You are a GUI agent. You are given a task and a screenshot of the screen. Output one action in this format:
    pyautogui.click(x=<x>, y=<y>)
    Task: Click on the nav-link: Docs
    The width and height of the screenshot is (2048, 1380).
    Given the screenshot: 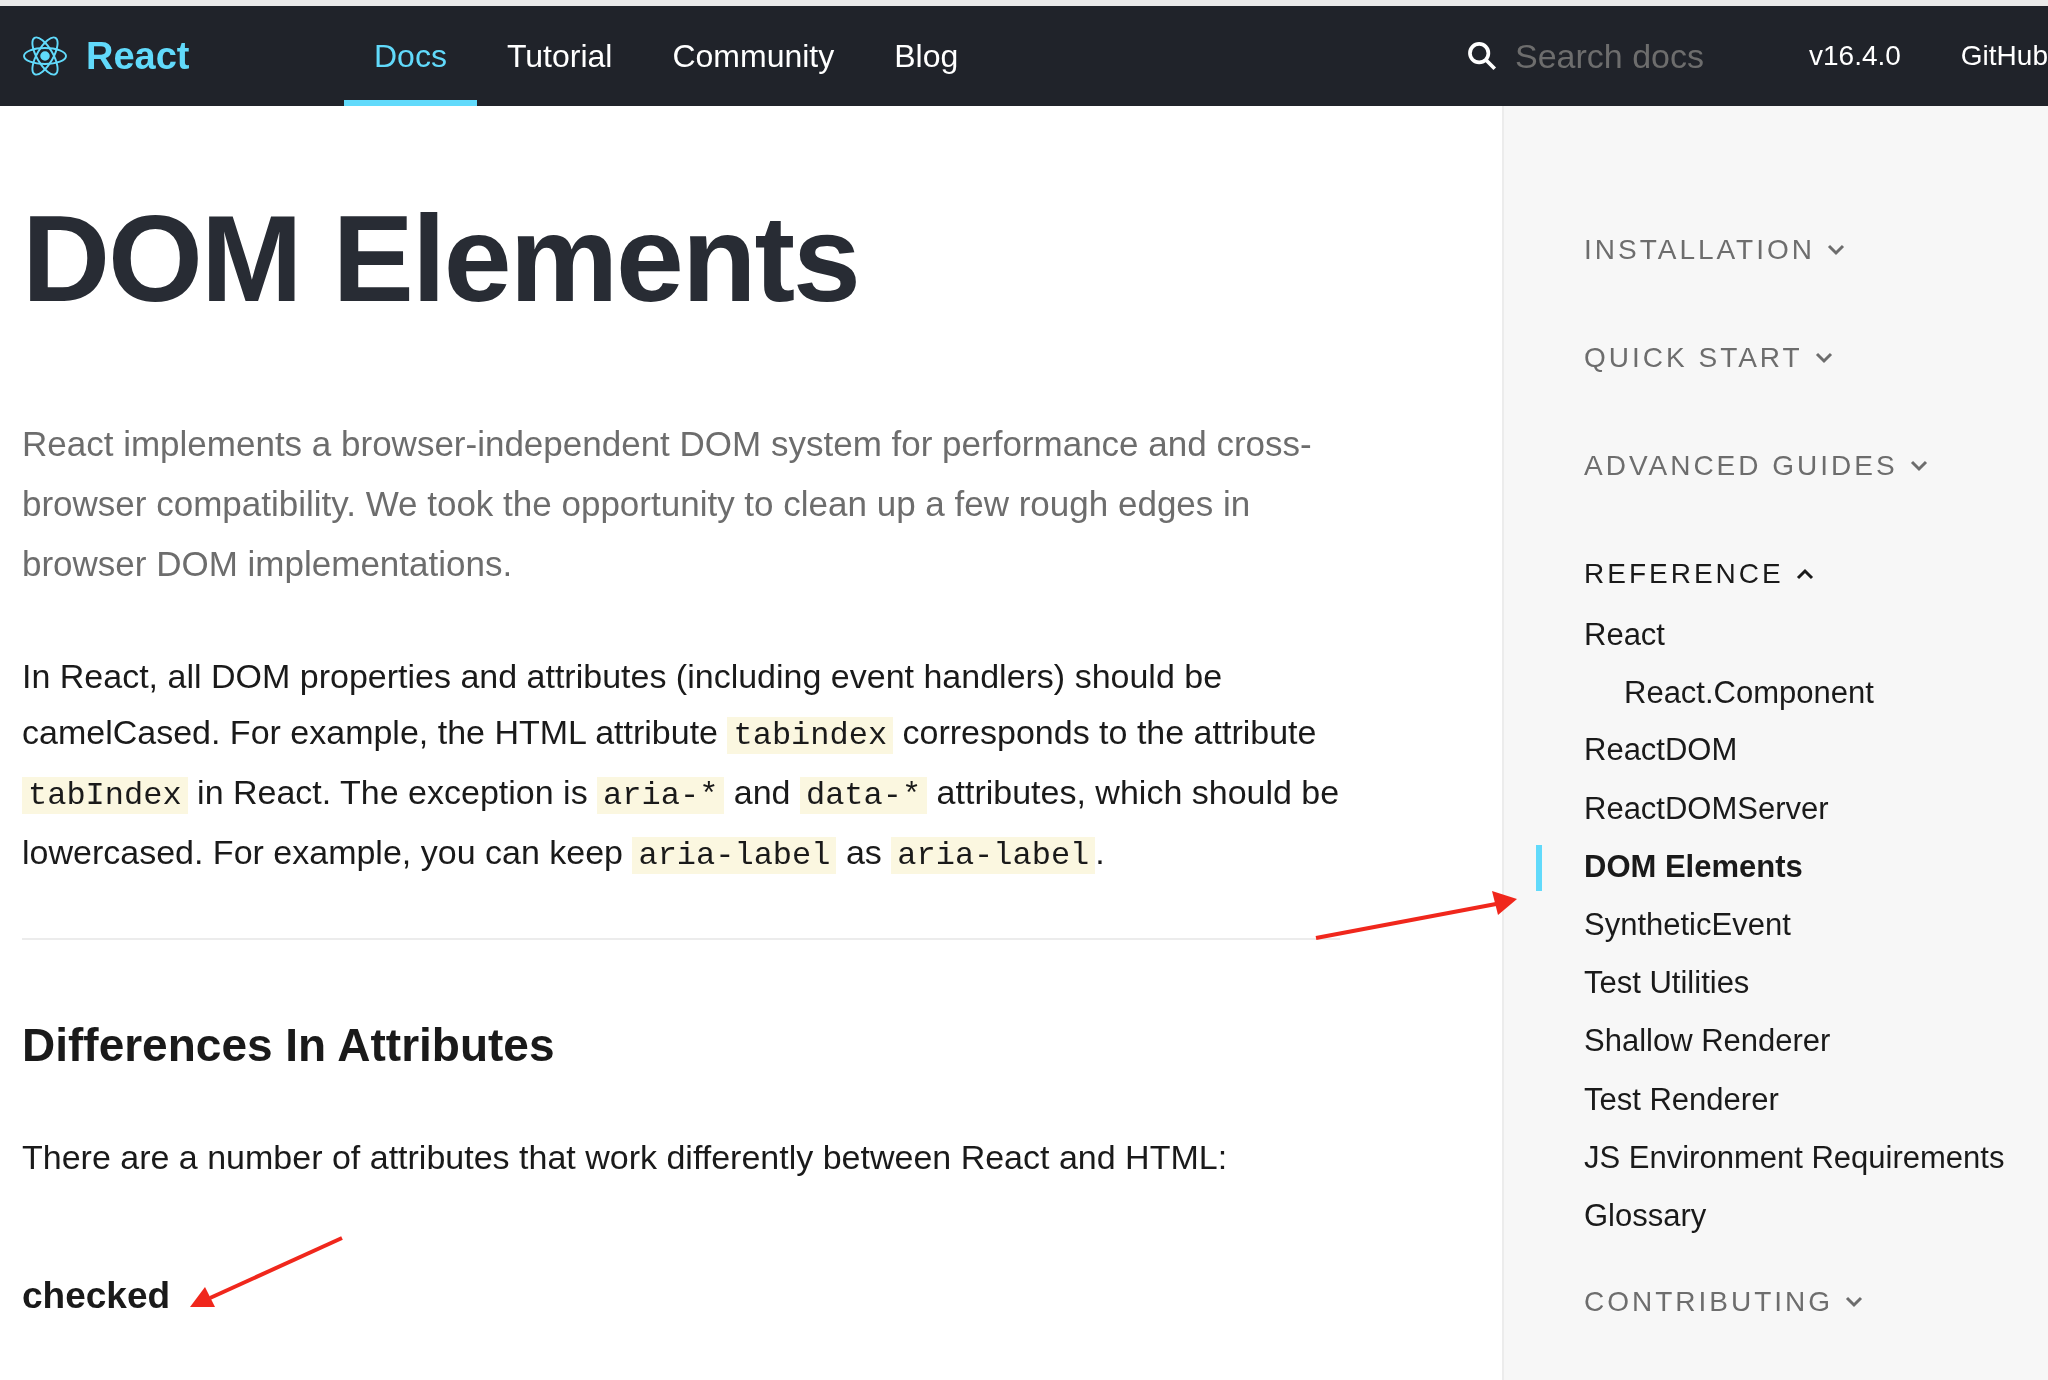 What is the action you would take?
    pyautogui.click(x=410, y=56)
    